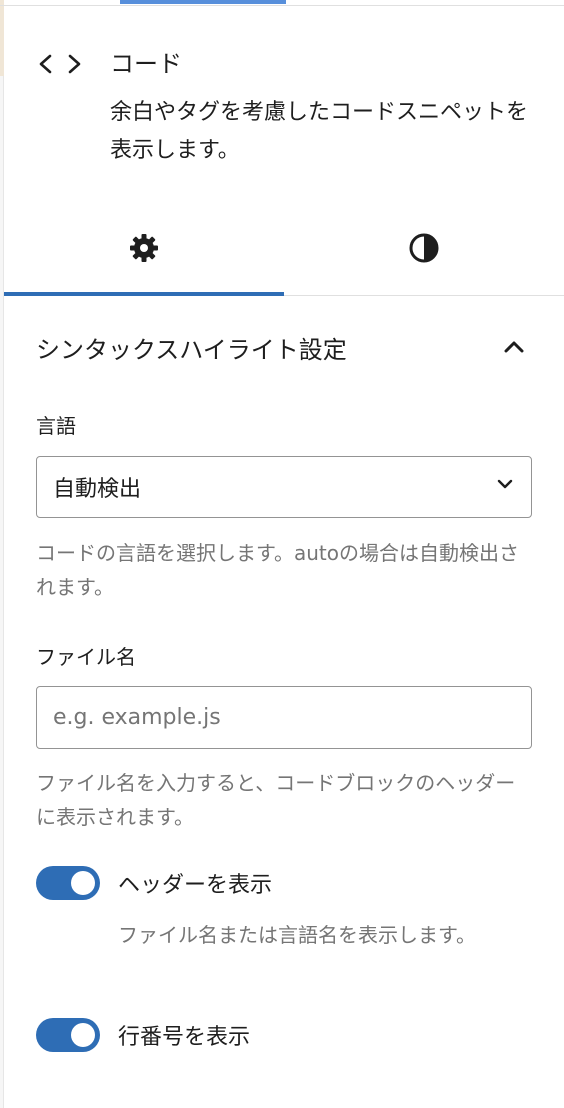  I want to click on block-title: コード, so click(146, 64).